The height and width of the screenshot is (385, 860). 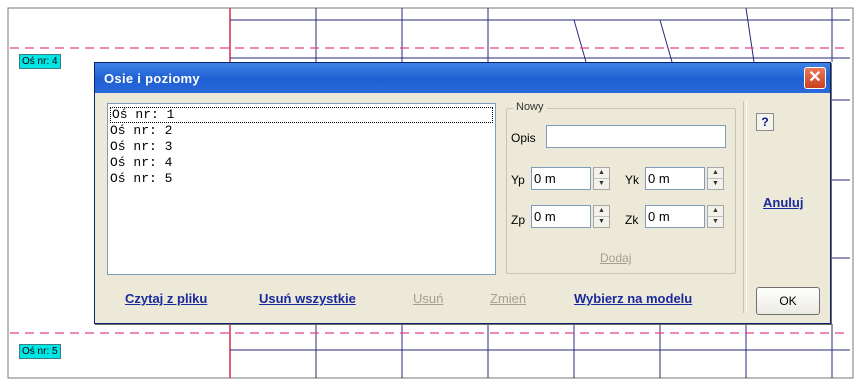 What do you see at coordinates (523, 138) in the screenshot?
I see `opis-label: Opis` at bounding box center [523, 138].